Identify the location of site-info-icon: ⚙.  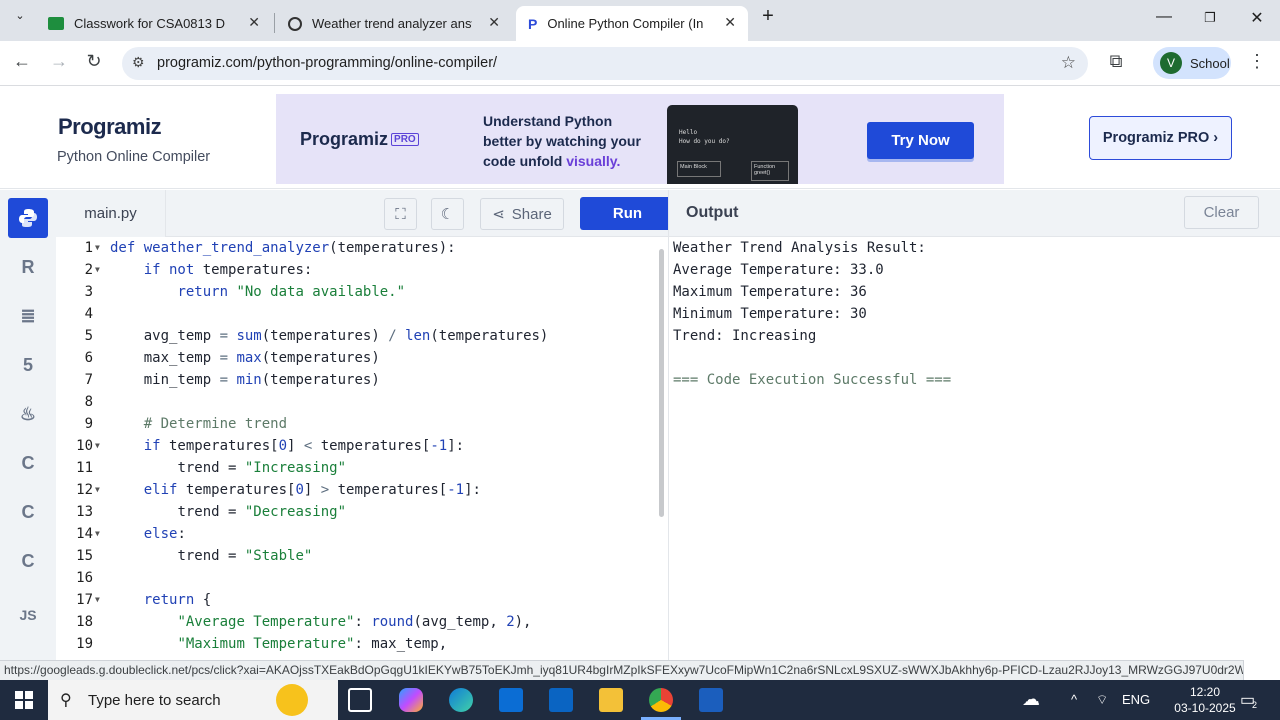
(138, 62).